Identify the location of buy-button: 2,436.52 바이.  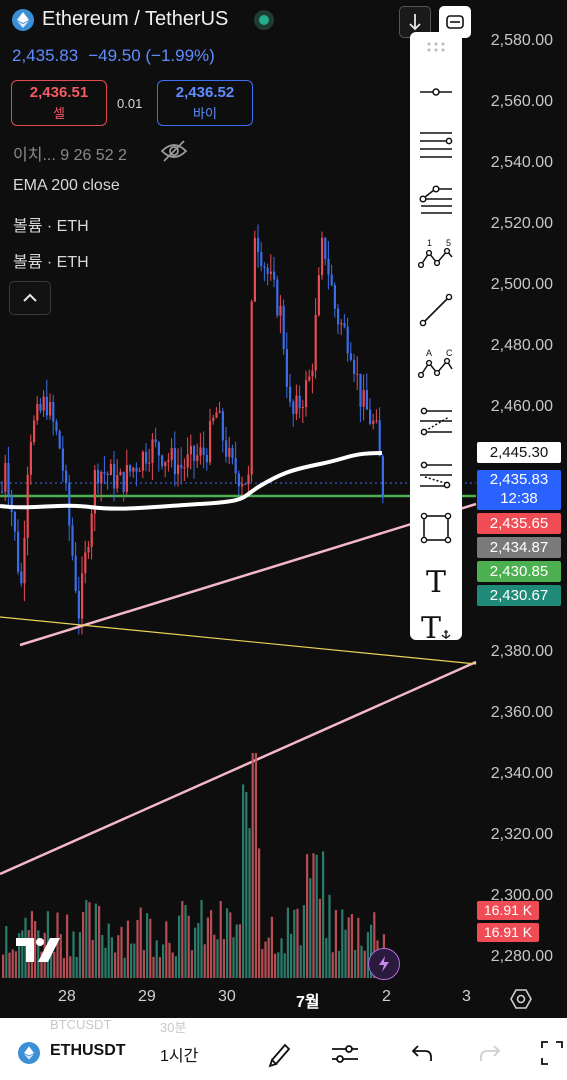
(205, 103).